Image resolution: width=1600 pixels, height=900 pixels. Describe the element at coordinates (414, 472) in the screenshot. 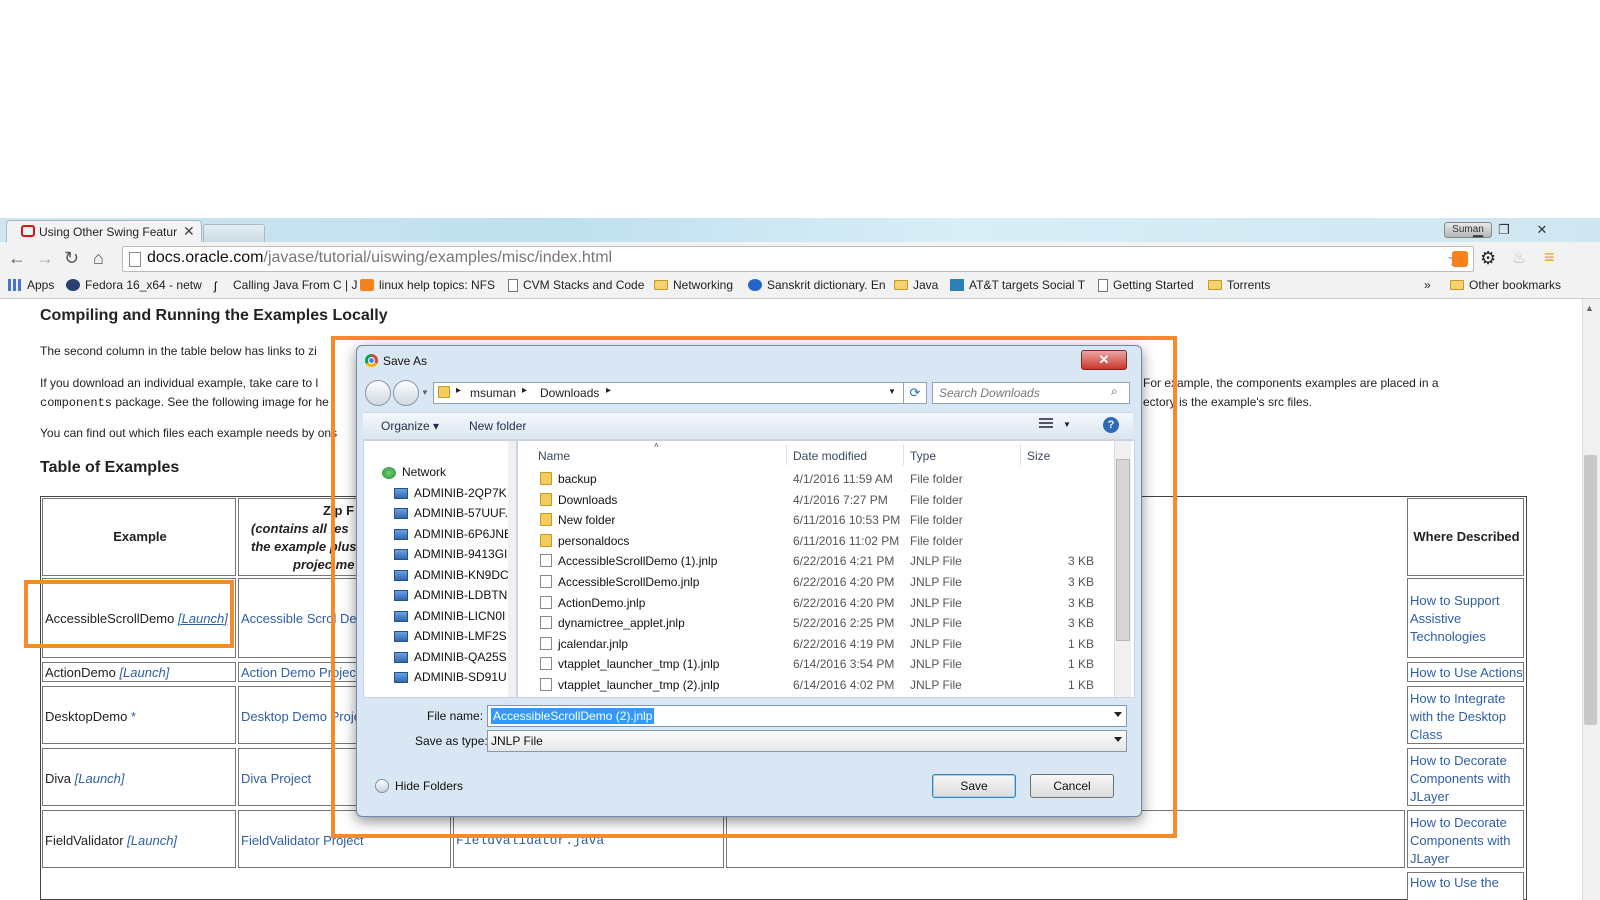

I see `nav-network: Network` at that location.